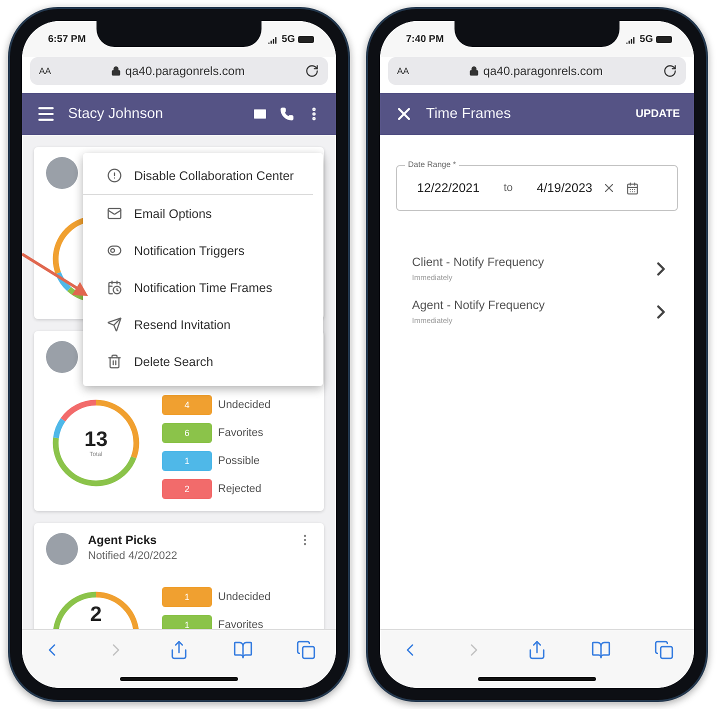 The height and width of the screenshot is (709, 719). What do you see at coordinates (67, 39) in the screenshot?
I see `status-time: 6:57 PM` at bounding box center [67, 39].